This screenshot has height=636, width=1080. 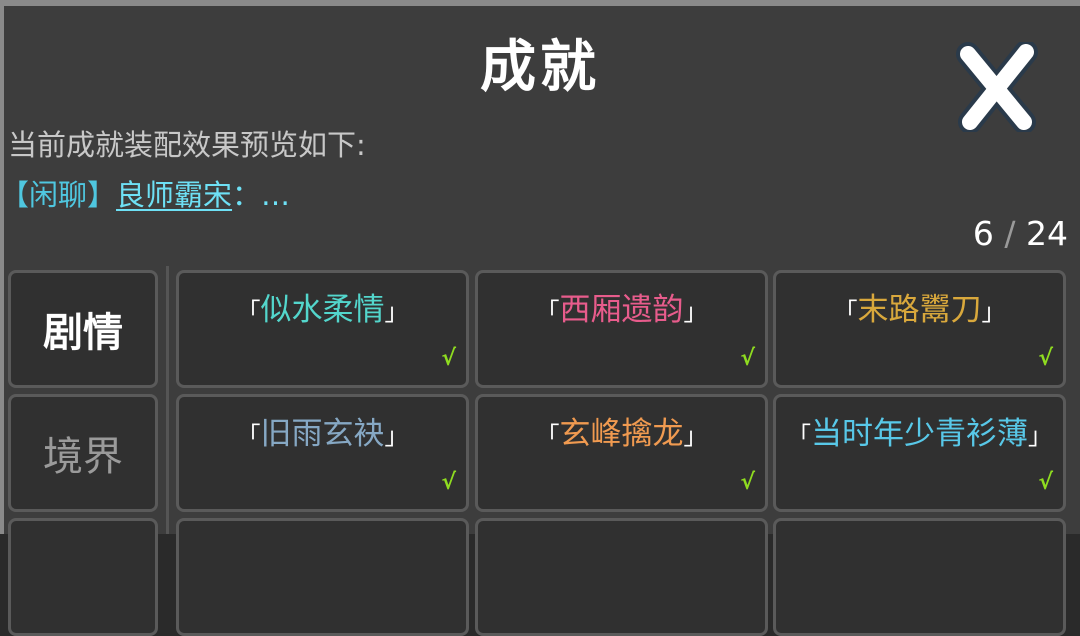 I want to click on achievement-card: 「似水柔情」 √, so click(x=322, y=329).